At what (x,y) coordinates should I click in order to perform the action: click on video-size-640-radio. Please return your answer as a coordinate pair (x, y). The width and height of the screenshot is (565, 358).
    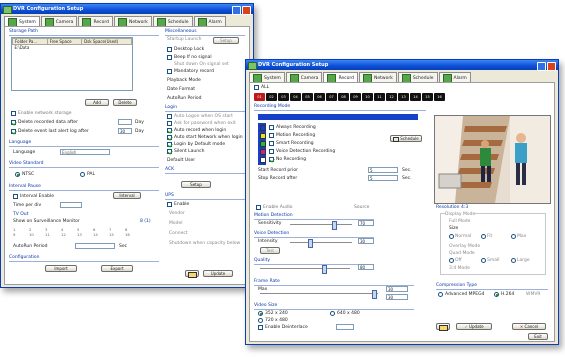
    Looking at the image, I should click on (332, 313).